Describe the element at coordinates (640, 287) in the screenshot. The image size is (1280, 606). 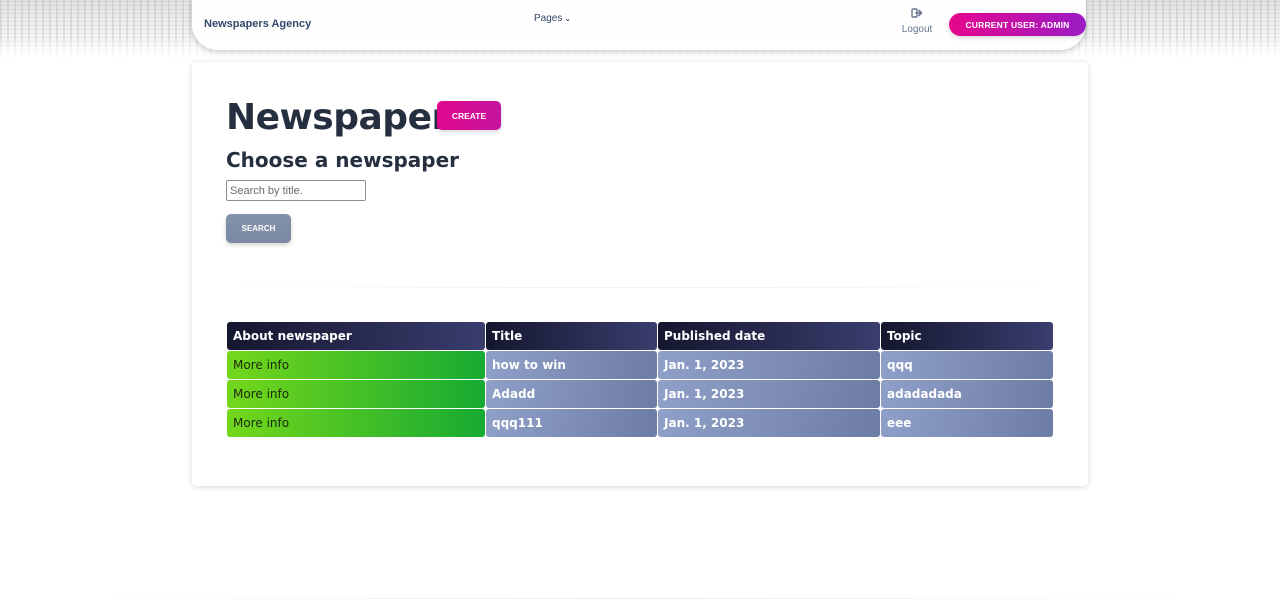
I see `section-divider` at that location.